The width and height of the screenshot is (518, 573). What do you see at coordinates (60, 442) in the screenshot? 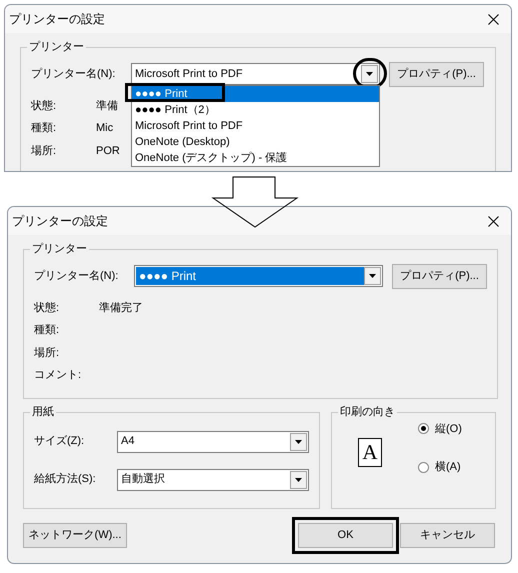
I see `field-label: サイズ(Z):` at bounding box center [60, 442].